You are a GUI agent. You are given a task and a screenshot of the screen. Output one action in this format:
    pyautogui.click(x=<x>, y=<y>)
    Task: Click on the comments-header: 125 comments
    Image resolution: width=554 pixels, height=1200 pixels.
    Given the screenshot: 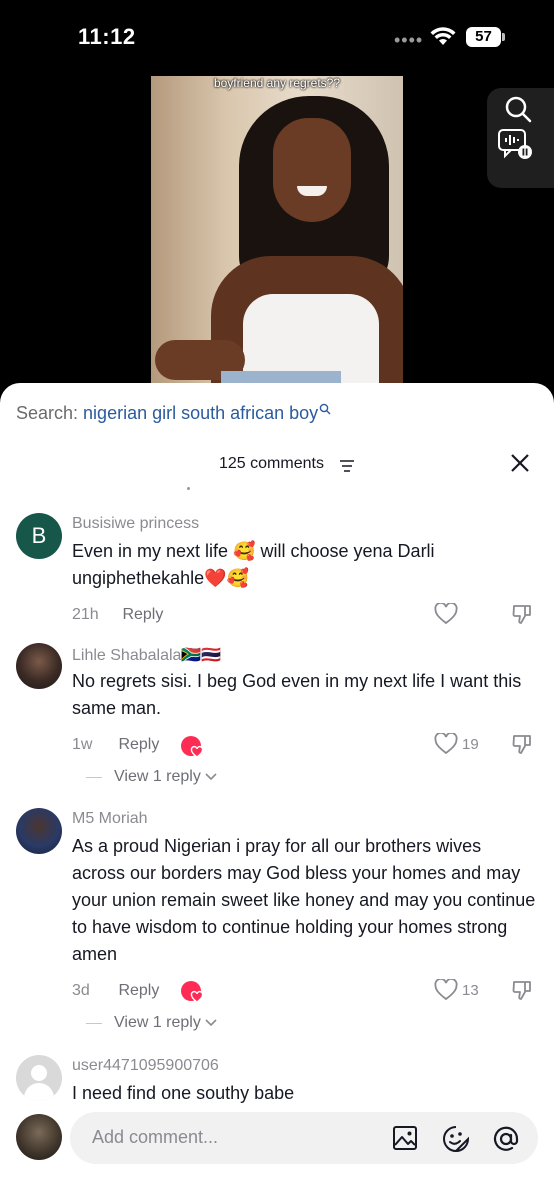 What is the action you would take?
    pyautogui.click(x=277, y=465)
    